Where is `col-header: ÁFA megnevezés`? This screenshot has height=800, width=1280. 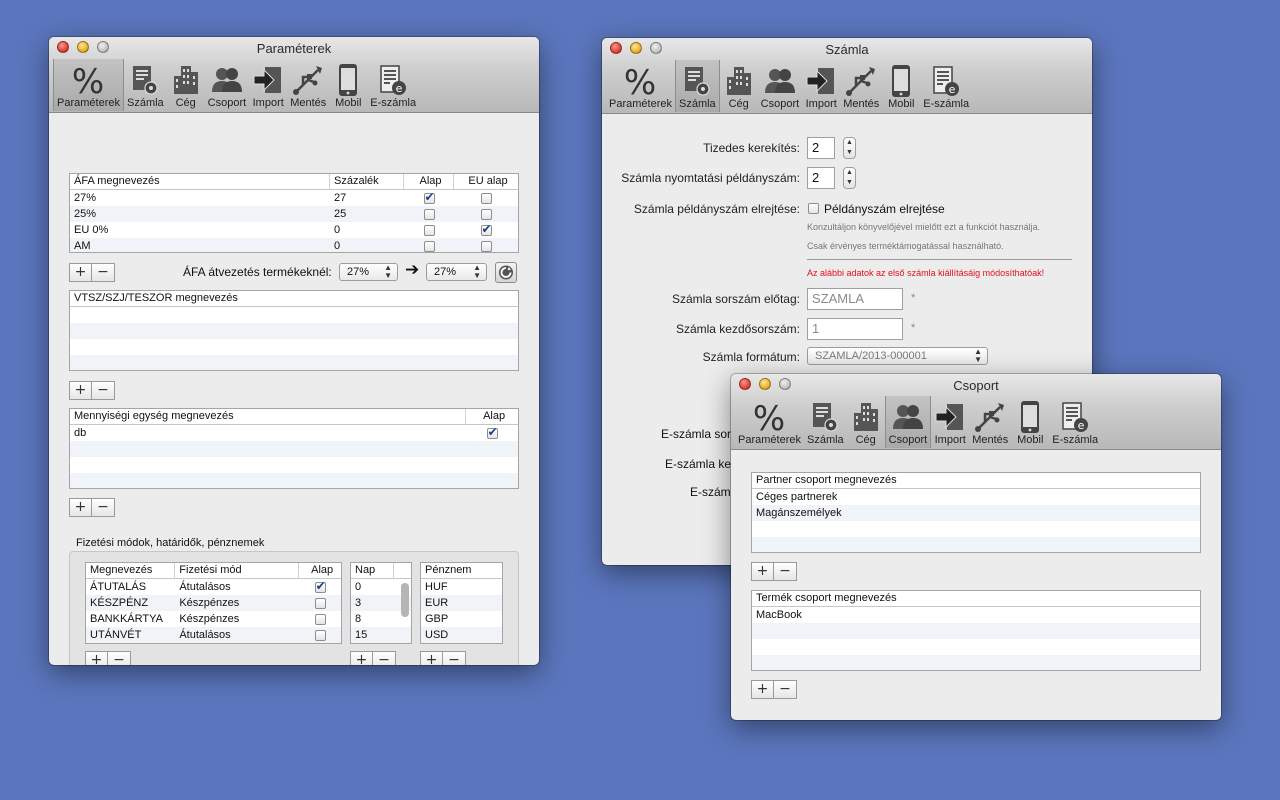 col-header: ÁFA megnevezés is located at coordinates (200, 181).